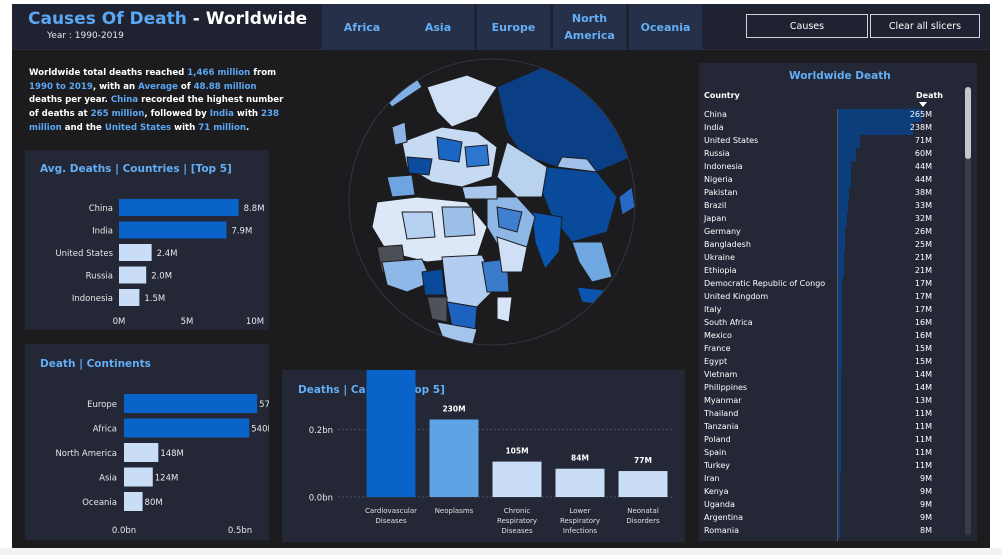 The height and width of the screenshot is (555, 1002). What do you see at coordinates (715, 205) in the screenshot?
I see `country-cell: Brazil` at bounding box center [715, 205].